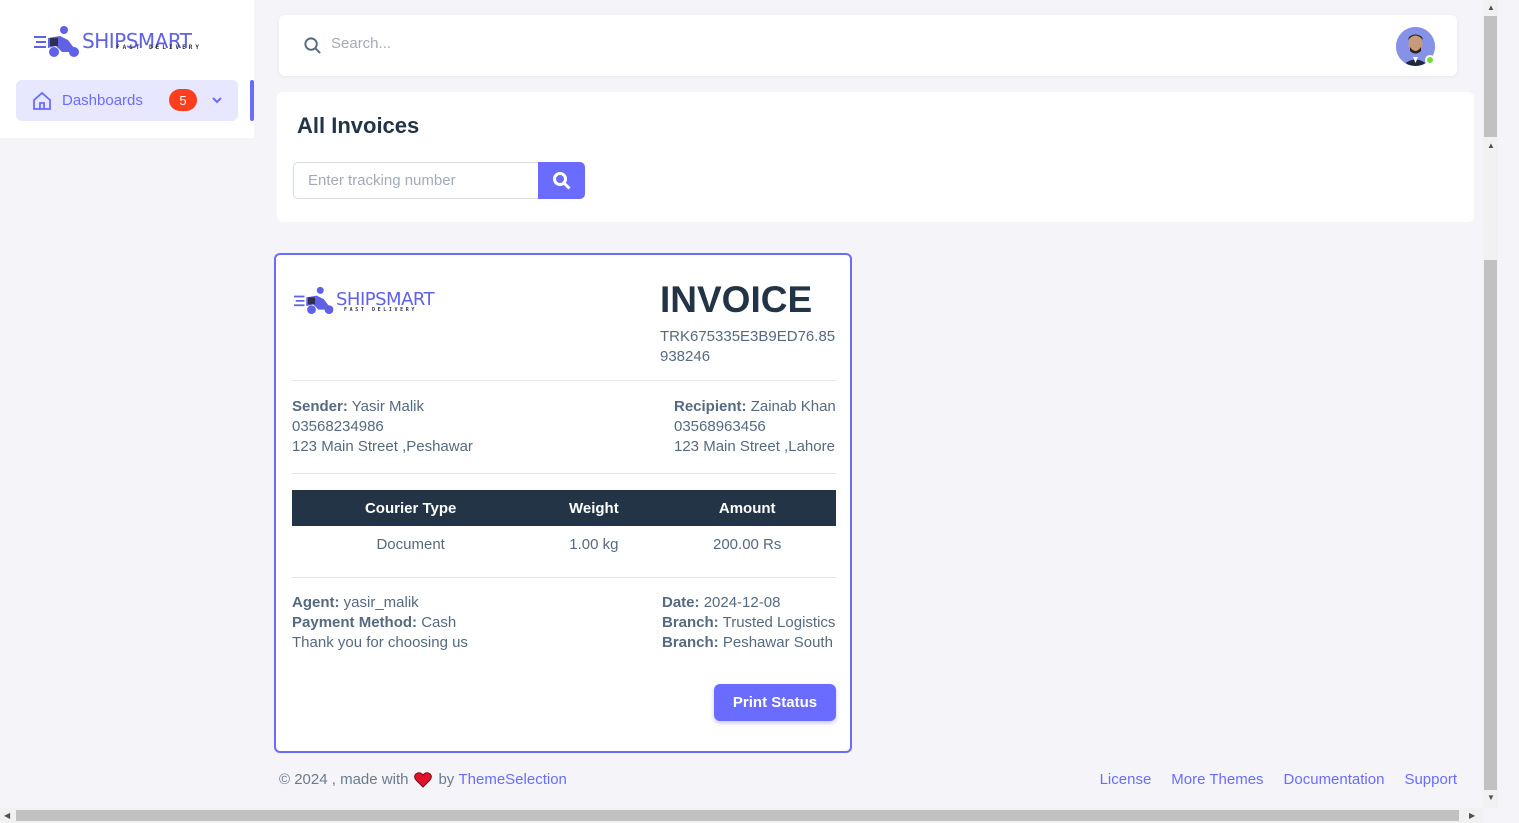 The image size is (1519, 823). I want to click on agent-label: Agent:, so click(316, 602).